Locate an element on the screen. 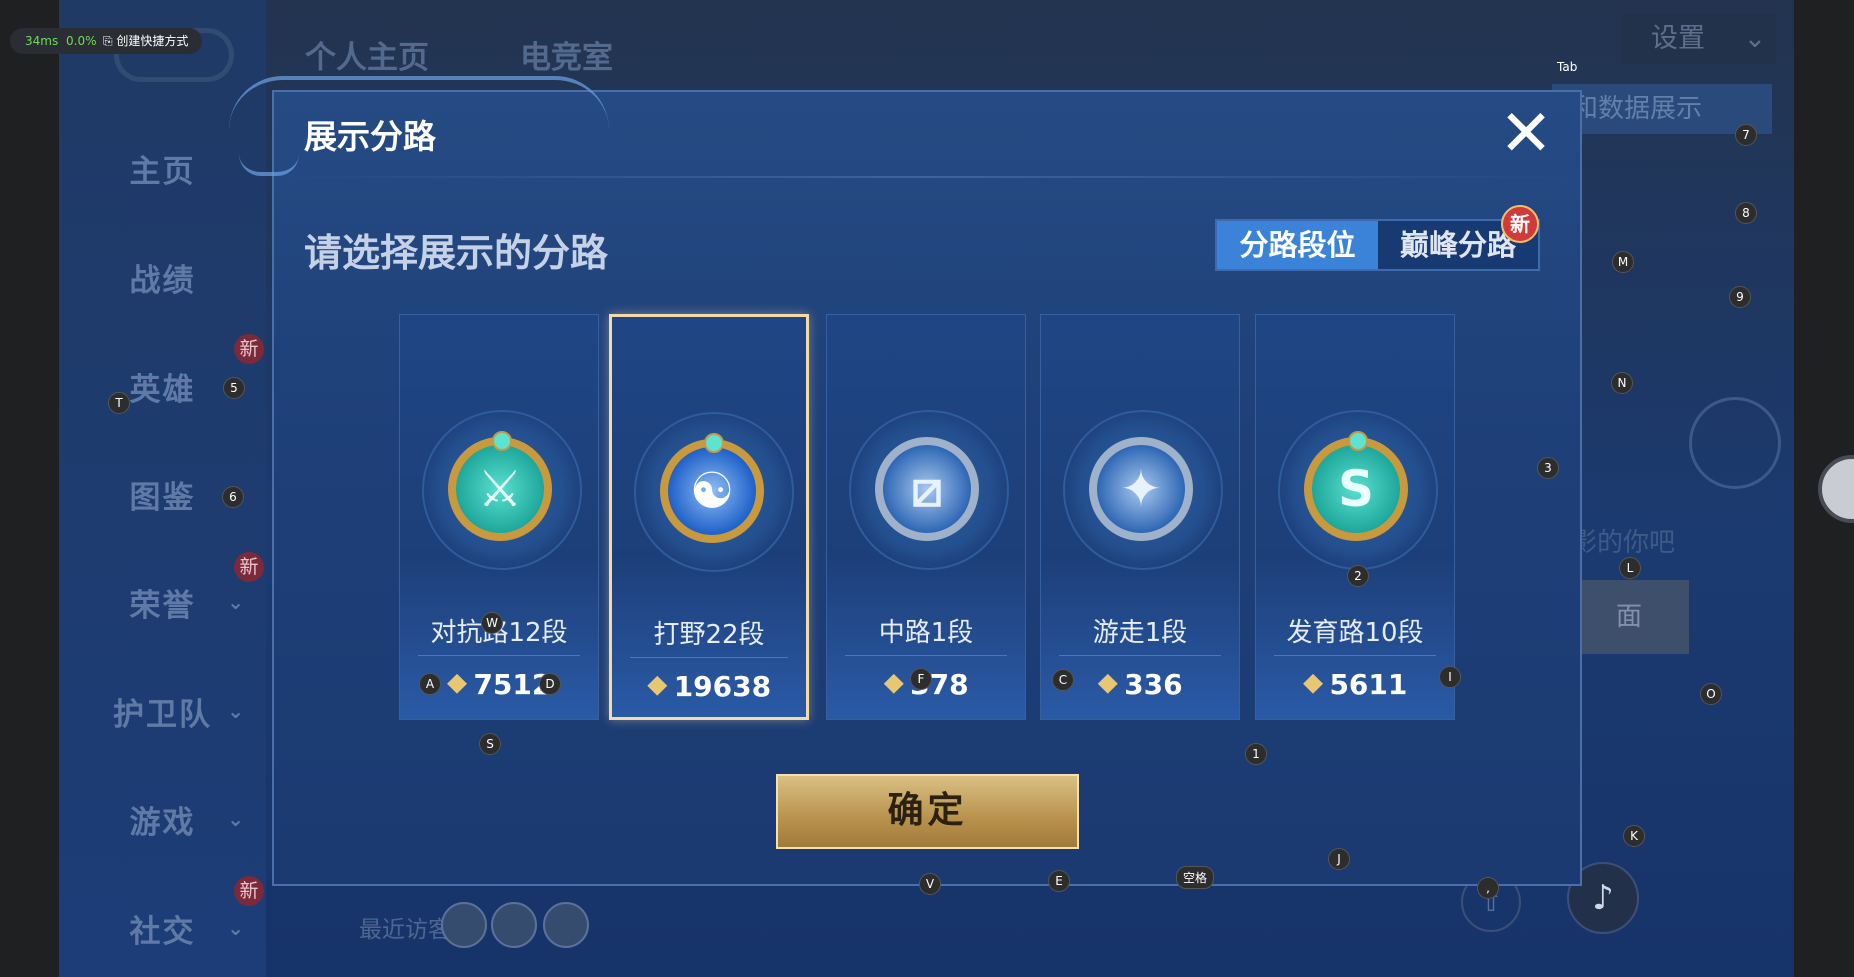  tab-profile: 个人主页 is located at coordinates (367, 54).